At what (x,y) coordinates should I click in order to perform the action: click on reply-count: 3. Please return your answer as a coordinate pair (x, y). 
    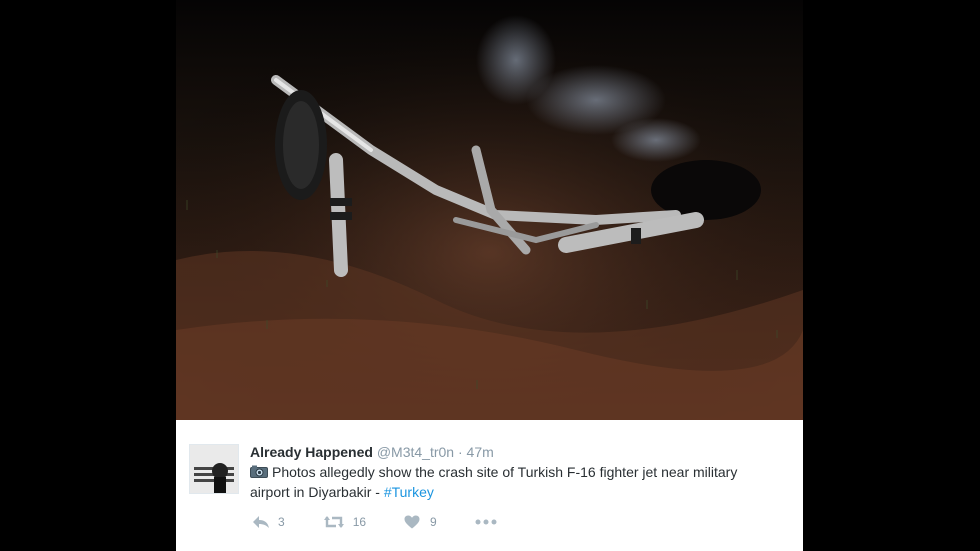
    Looking at the image, I should click on (281, 522).